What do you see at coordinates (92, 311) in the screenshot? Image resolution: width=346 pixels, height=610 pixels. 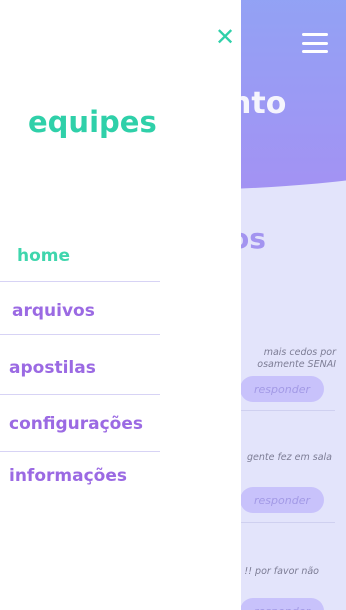 I see `nav-item-arquivos: arquivos` at bounding box center [92, 311].